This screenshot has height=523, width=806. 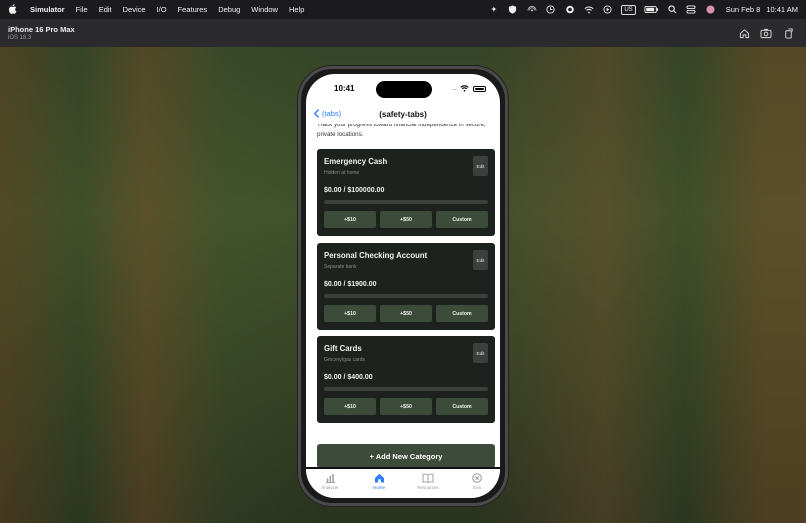 I want to click on control-center-icon, so click(x=691, y=9).